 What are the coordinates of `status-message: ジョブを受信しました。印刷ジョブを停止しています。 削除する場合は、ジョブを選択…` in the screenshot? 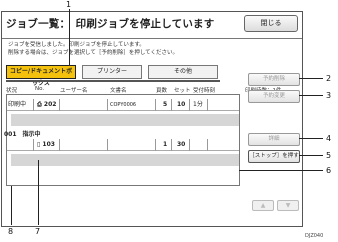 It's located at (123, 49).